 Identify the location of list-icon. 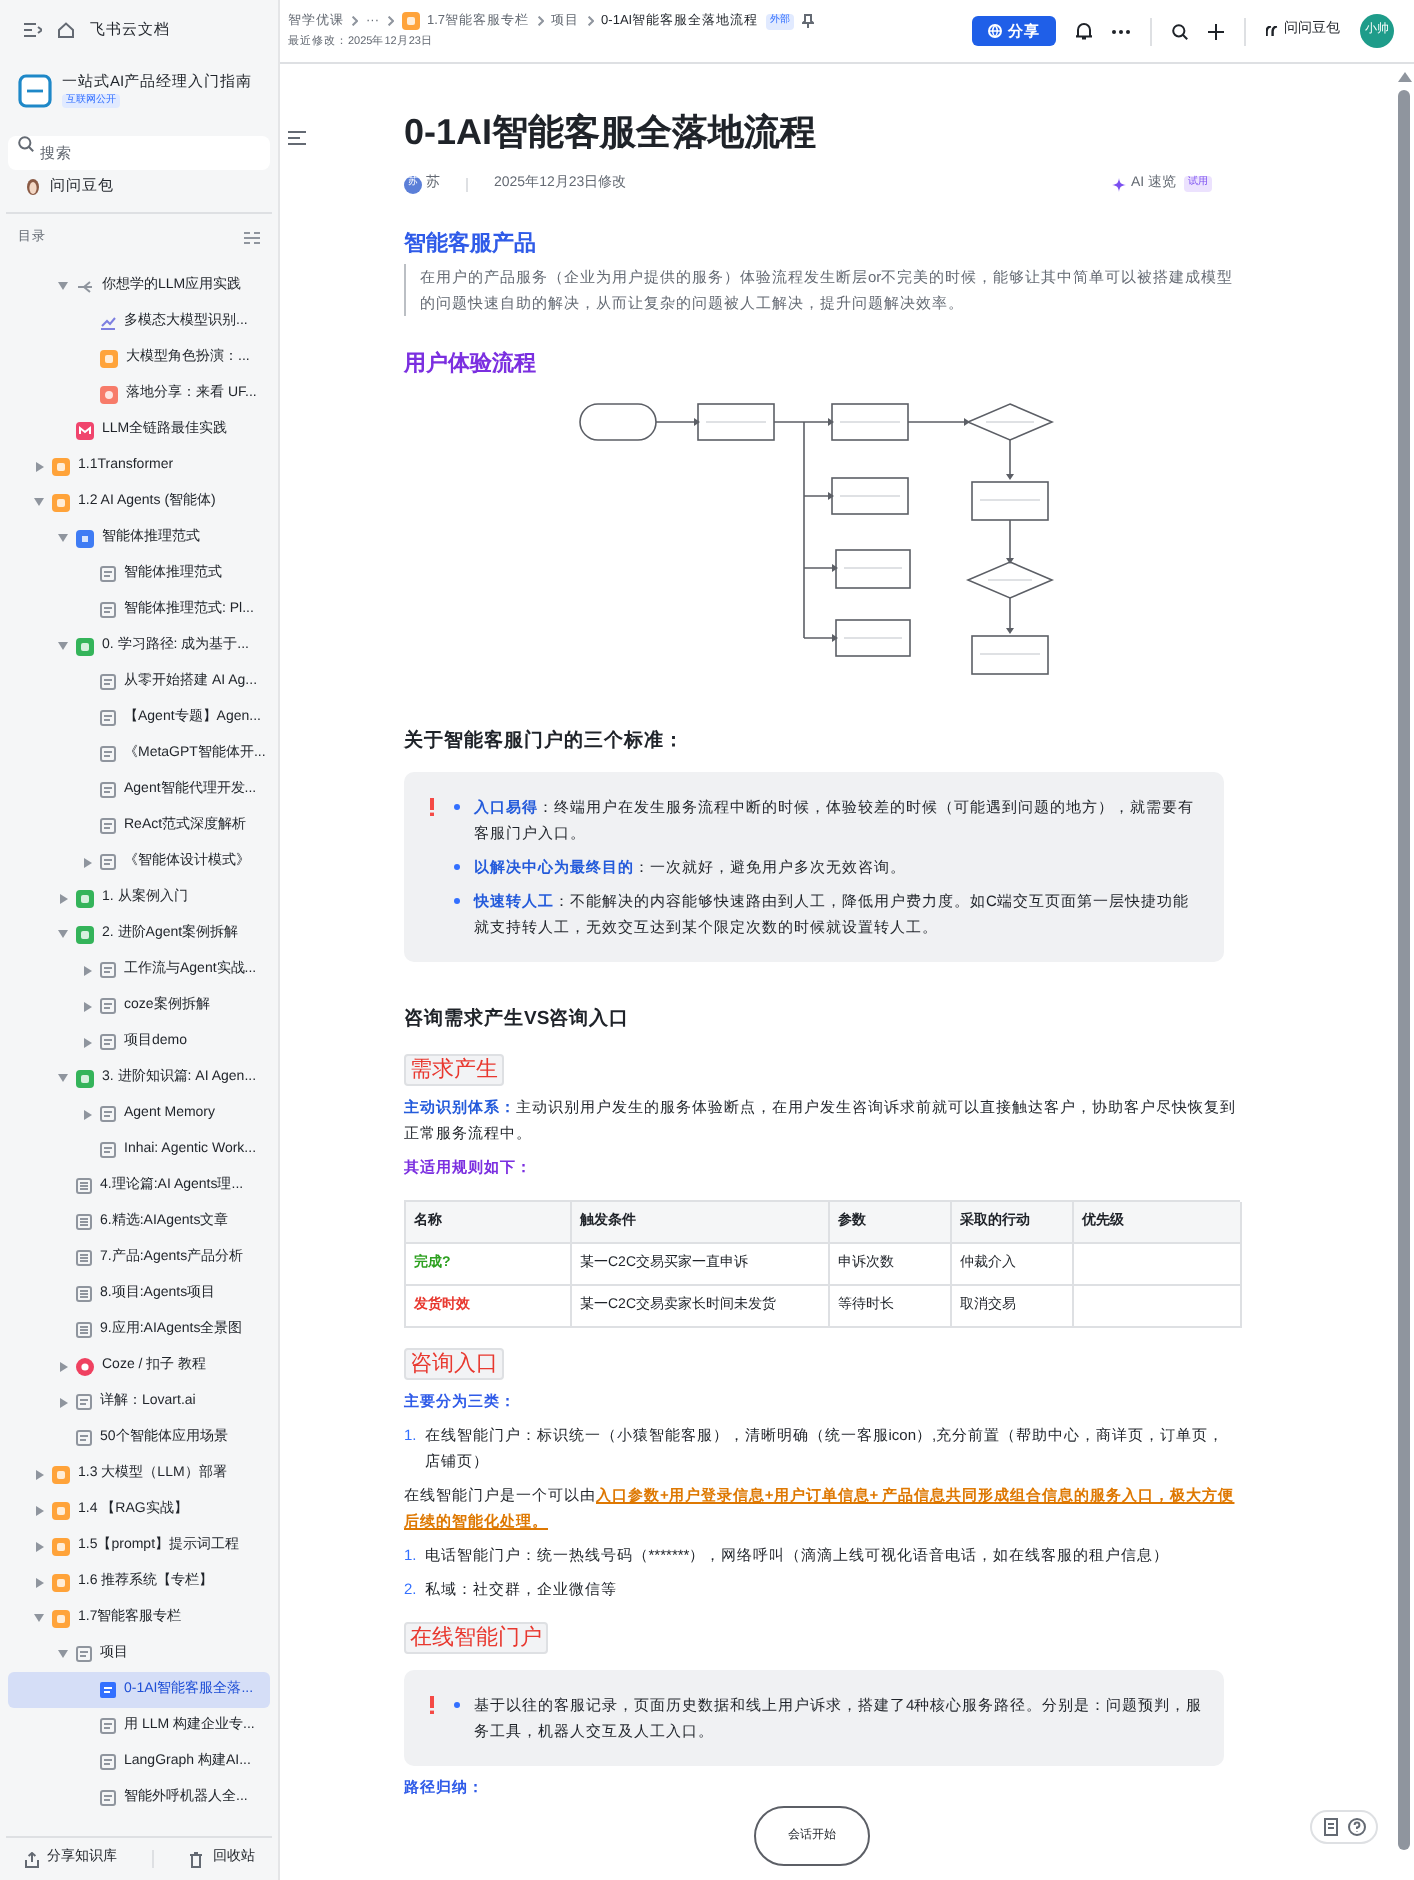
(297, 138).